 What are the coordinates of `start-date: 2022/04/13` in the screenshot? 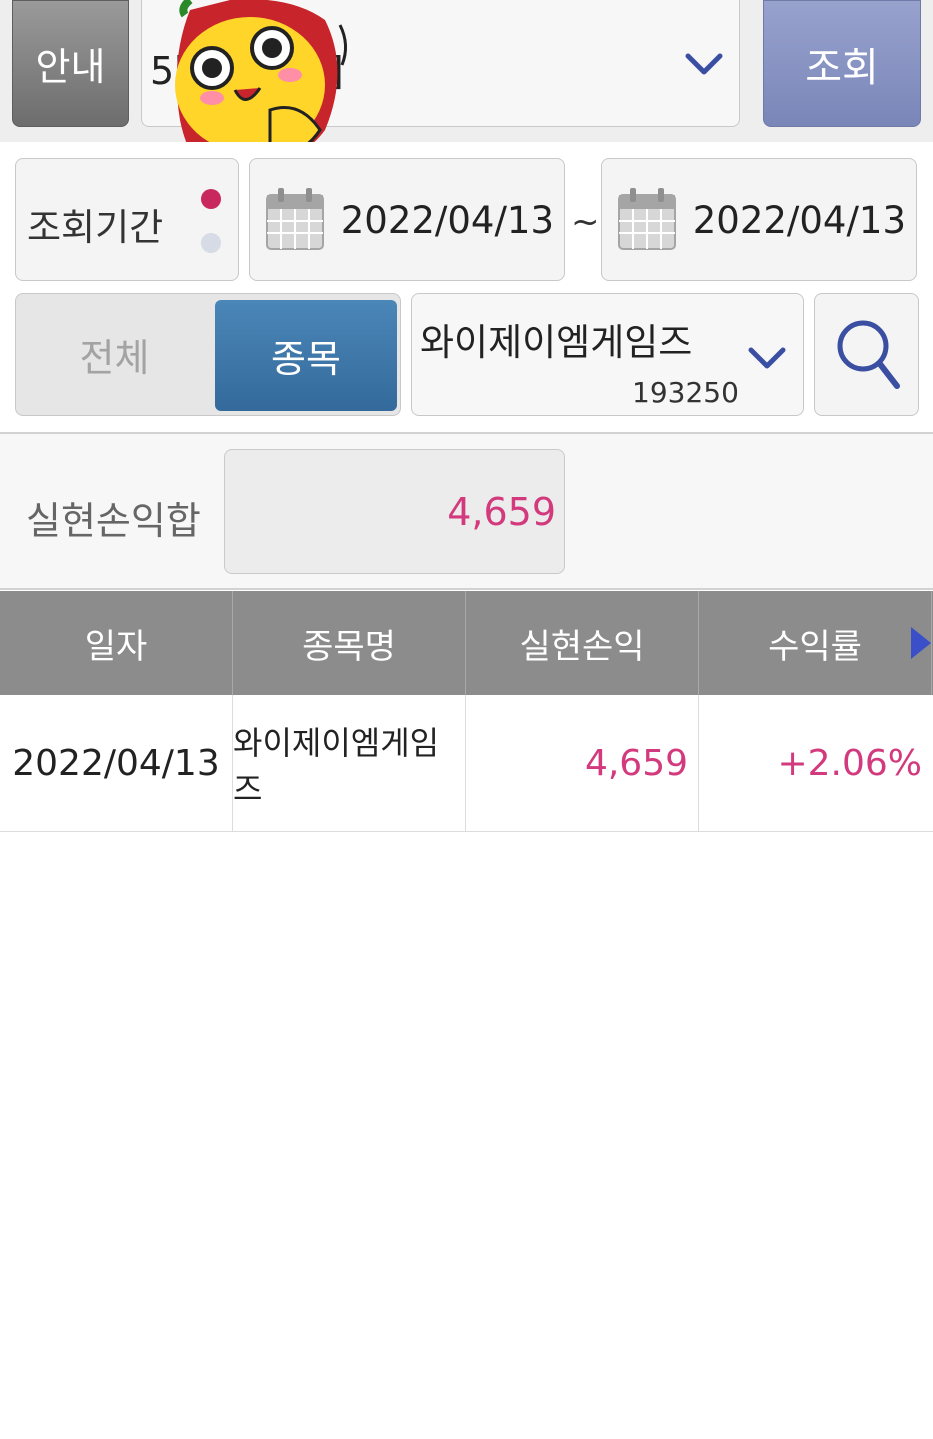 It's located at (447, 220).